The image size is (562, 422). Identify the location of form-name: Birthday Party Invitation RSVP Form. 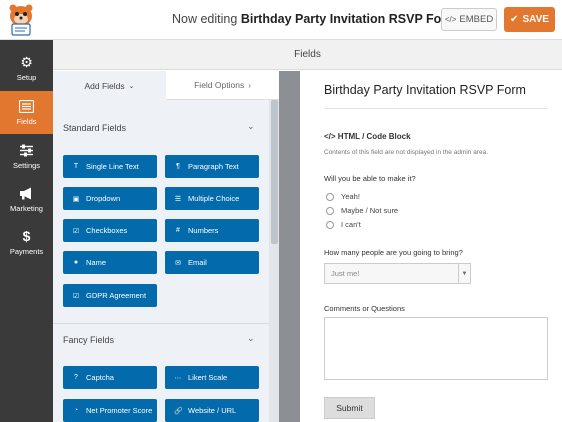
(349, 19).